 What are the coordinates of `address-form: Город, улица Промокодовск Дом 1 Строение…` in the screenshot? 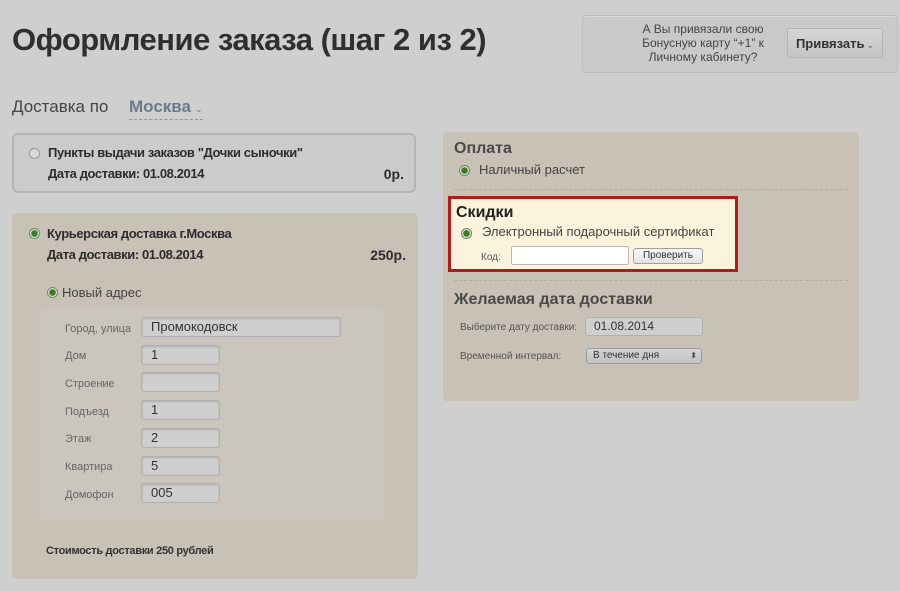 It's located at (212, 414).